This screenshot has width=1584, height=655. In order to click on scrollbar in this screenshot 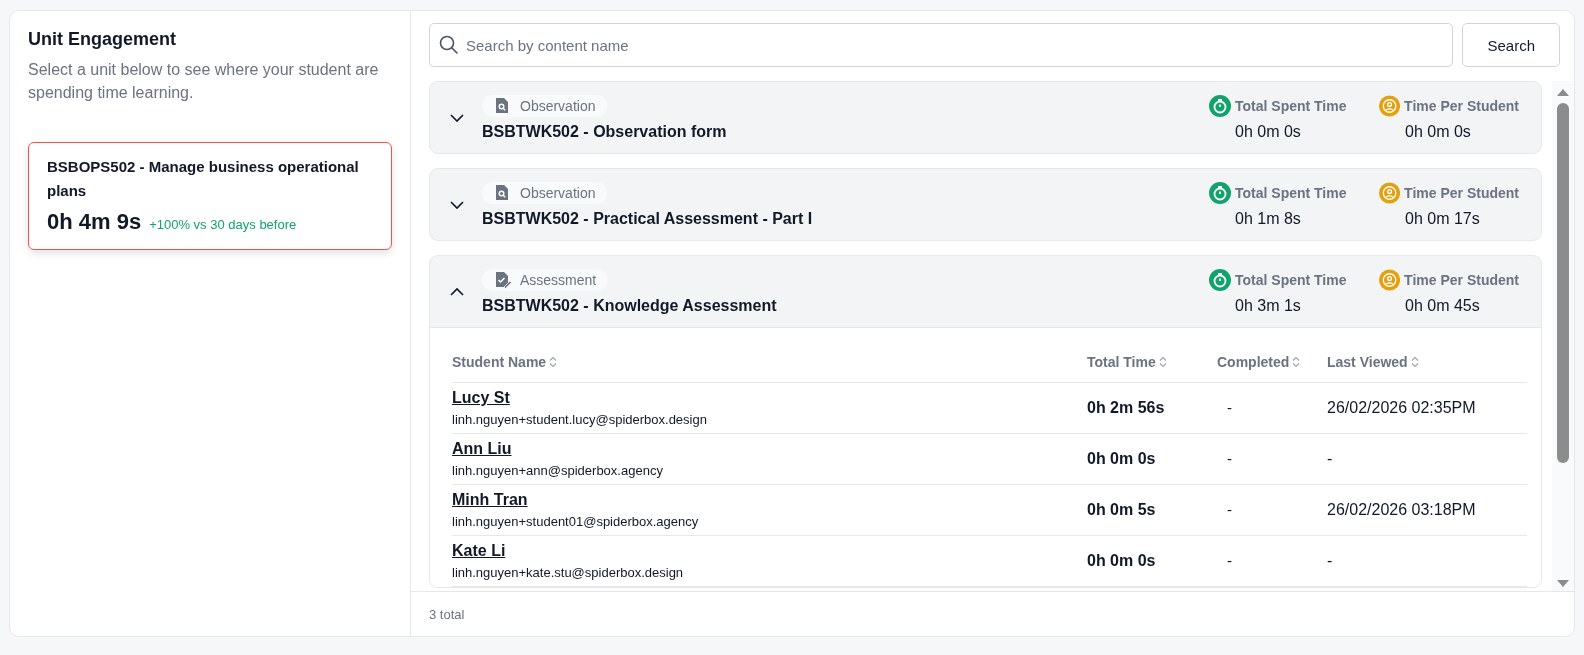, I will do `click(1563, 336)`.